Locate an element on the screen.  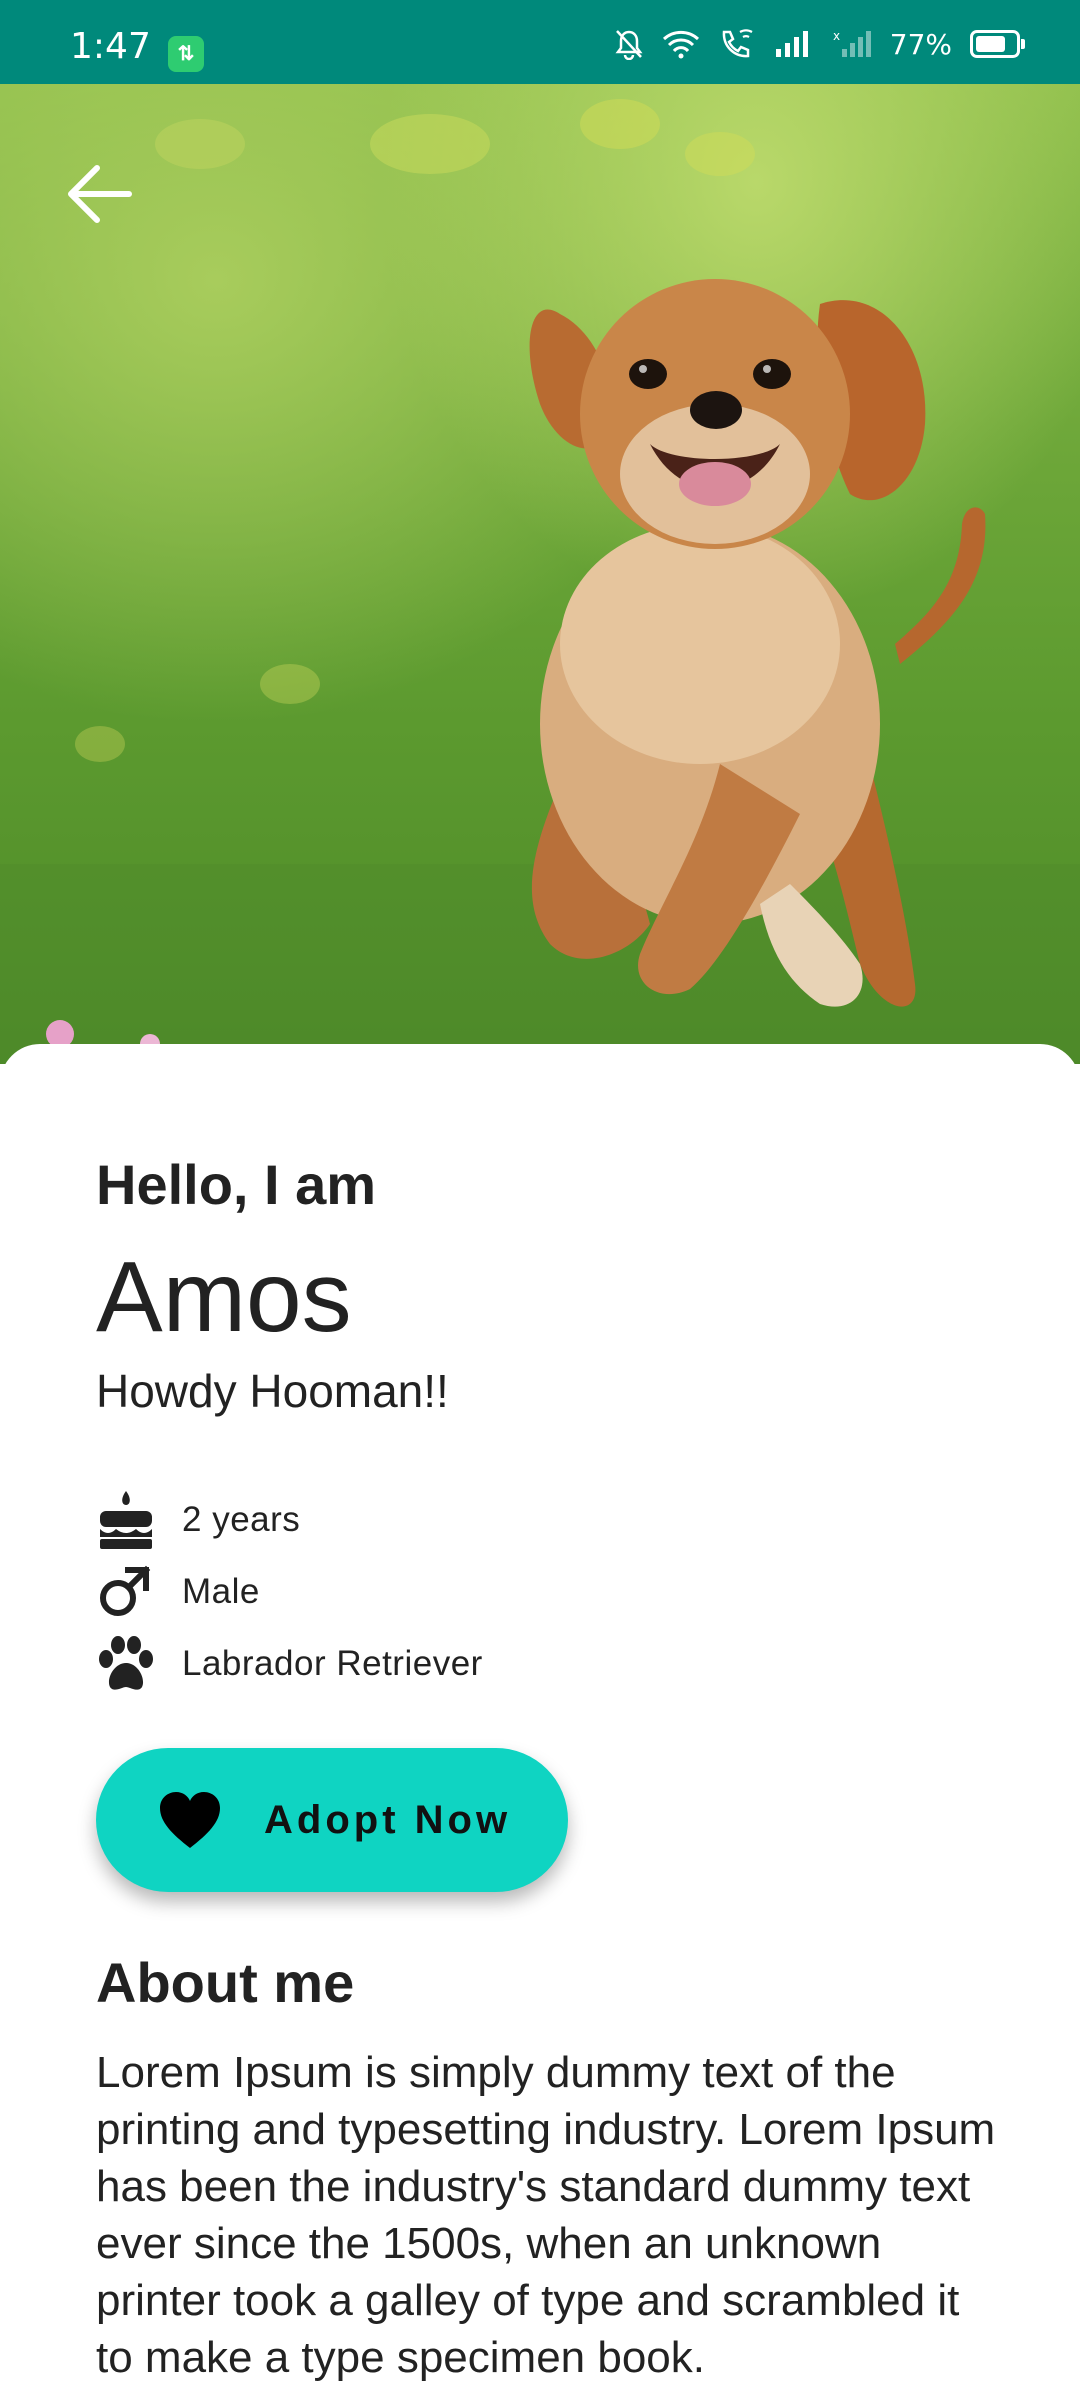
app-notification-icon: ⇅ is located at coordinates (186, 54).